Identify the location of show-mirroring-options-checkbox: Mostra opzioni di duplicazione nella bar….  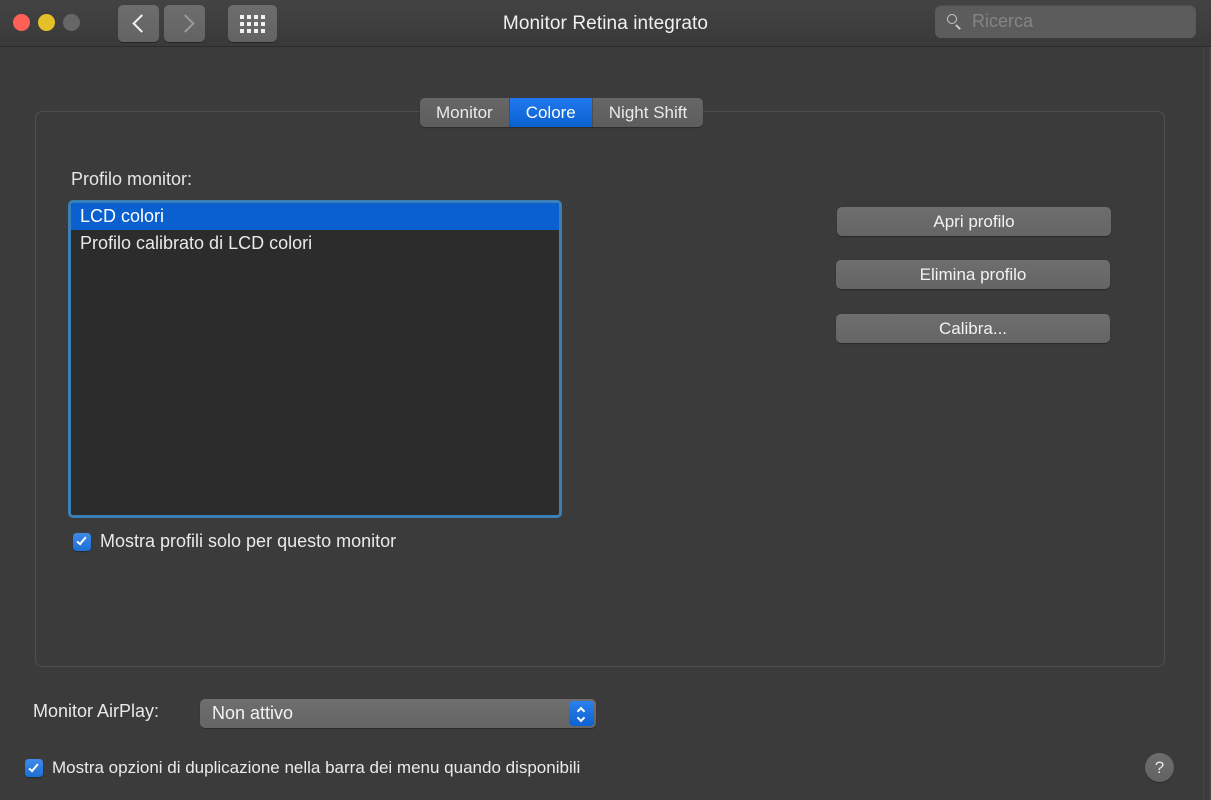
(302, 768).